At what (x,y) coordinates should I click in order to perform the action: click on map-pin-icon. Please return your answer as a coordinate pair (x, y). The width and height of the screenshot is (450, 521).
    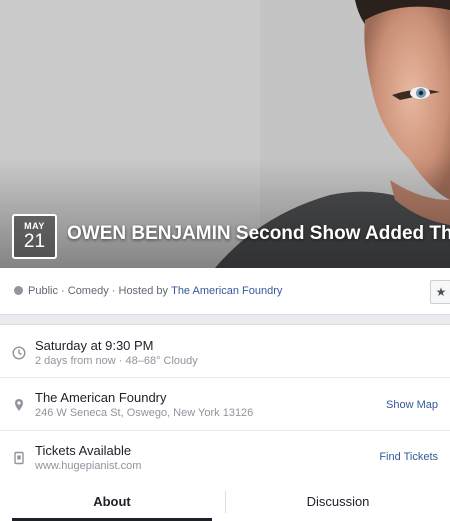
    Looking at the image, I should click on (19, 405).